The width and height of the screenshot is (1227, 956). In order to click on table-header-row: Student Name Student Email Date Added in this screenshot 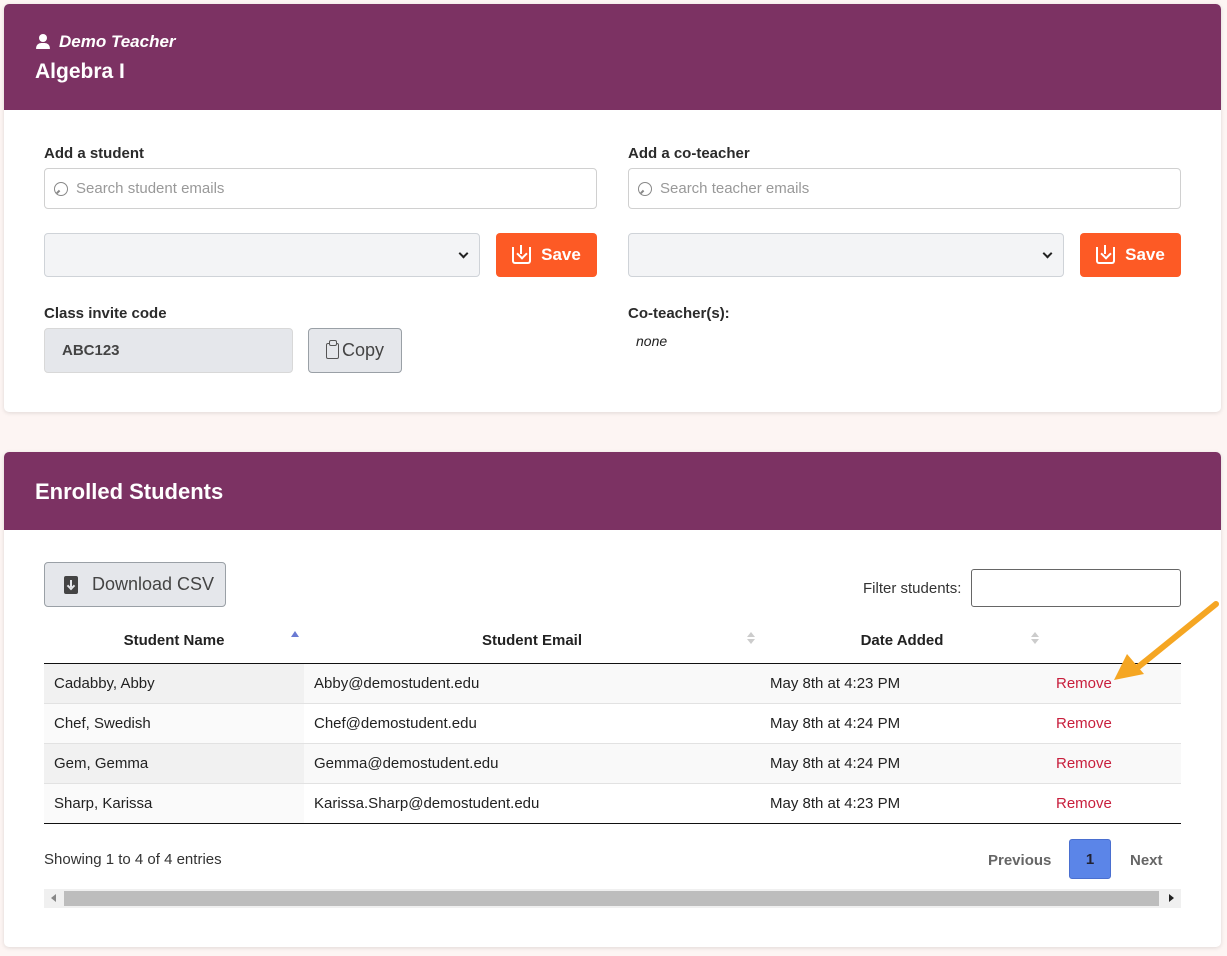, I will do `click(612, 641)`.